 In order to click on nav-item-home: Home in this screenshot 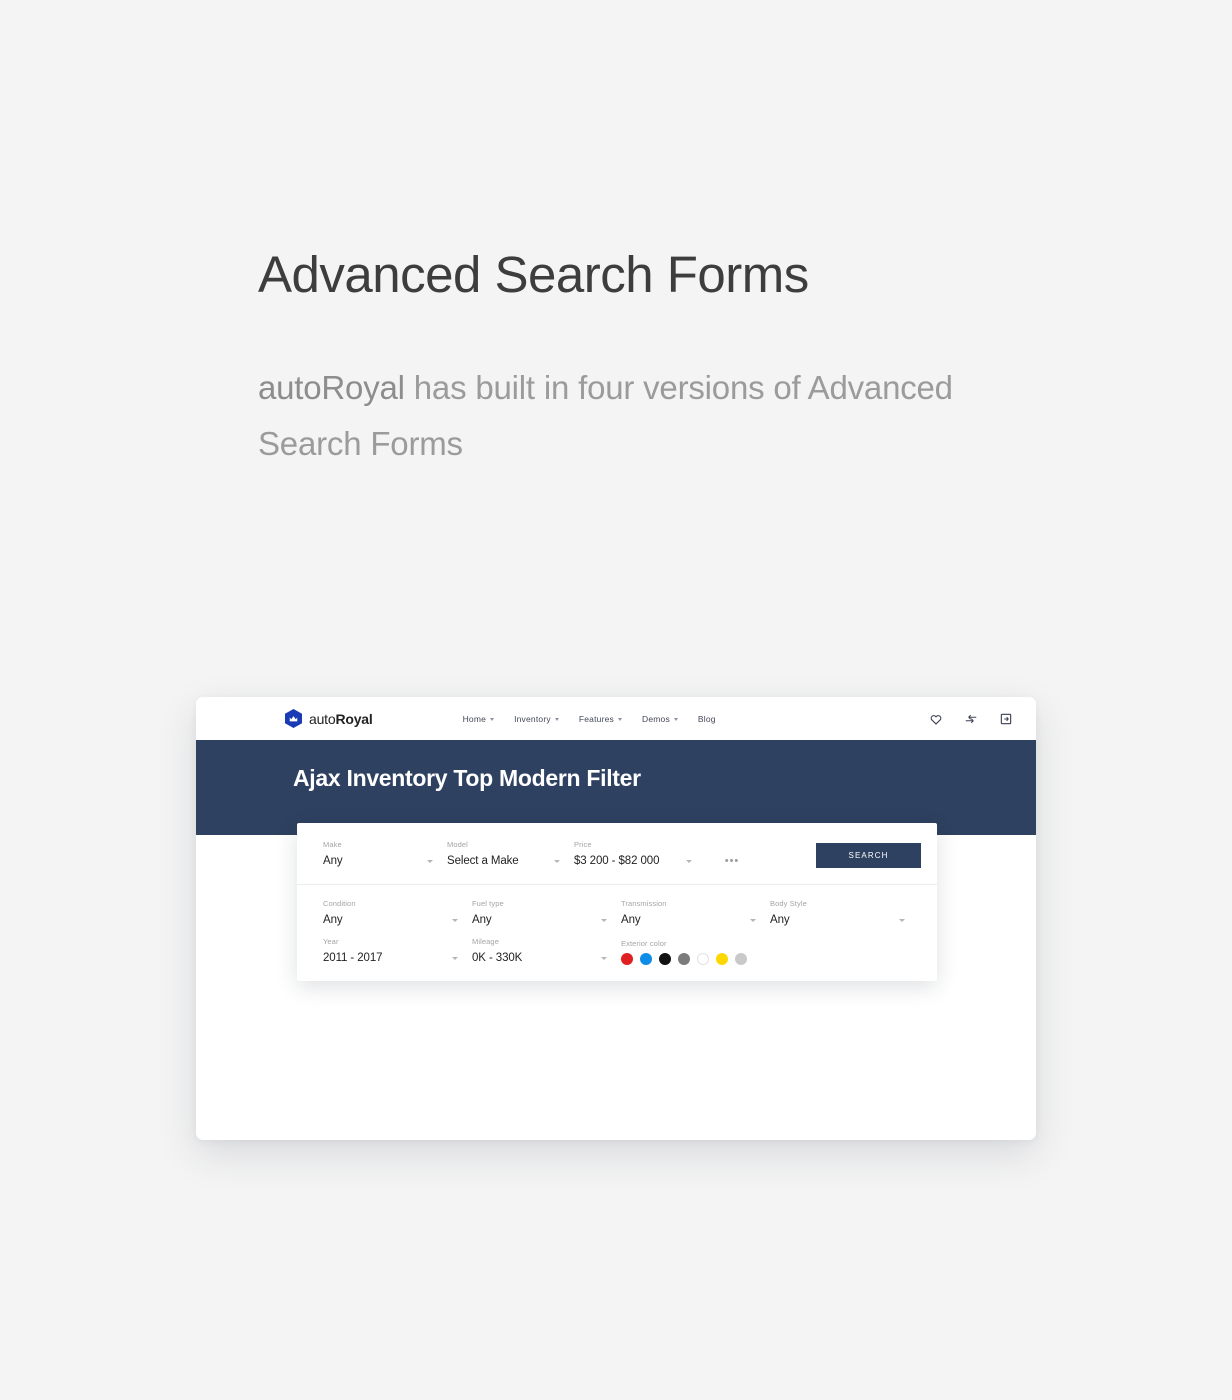, I will do `click(478, 718)`.